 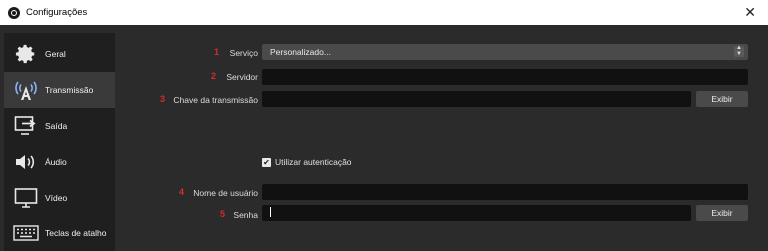 What do you see at coordinates (245, 215) in the screenshot?
I see `senha-label: Senha` at bounding box center [245, 215].